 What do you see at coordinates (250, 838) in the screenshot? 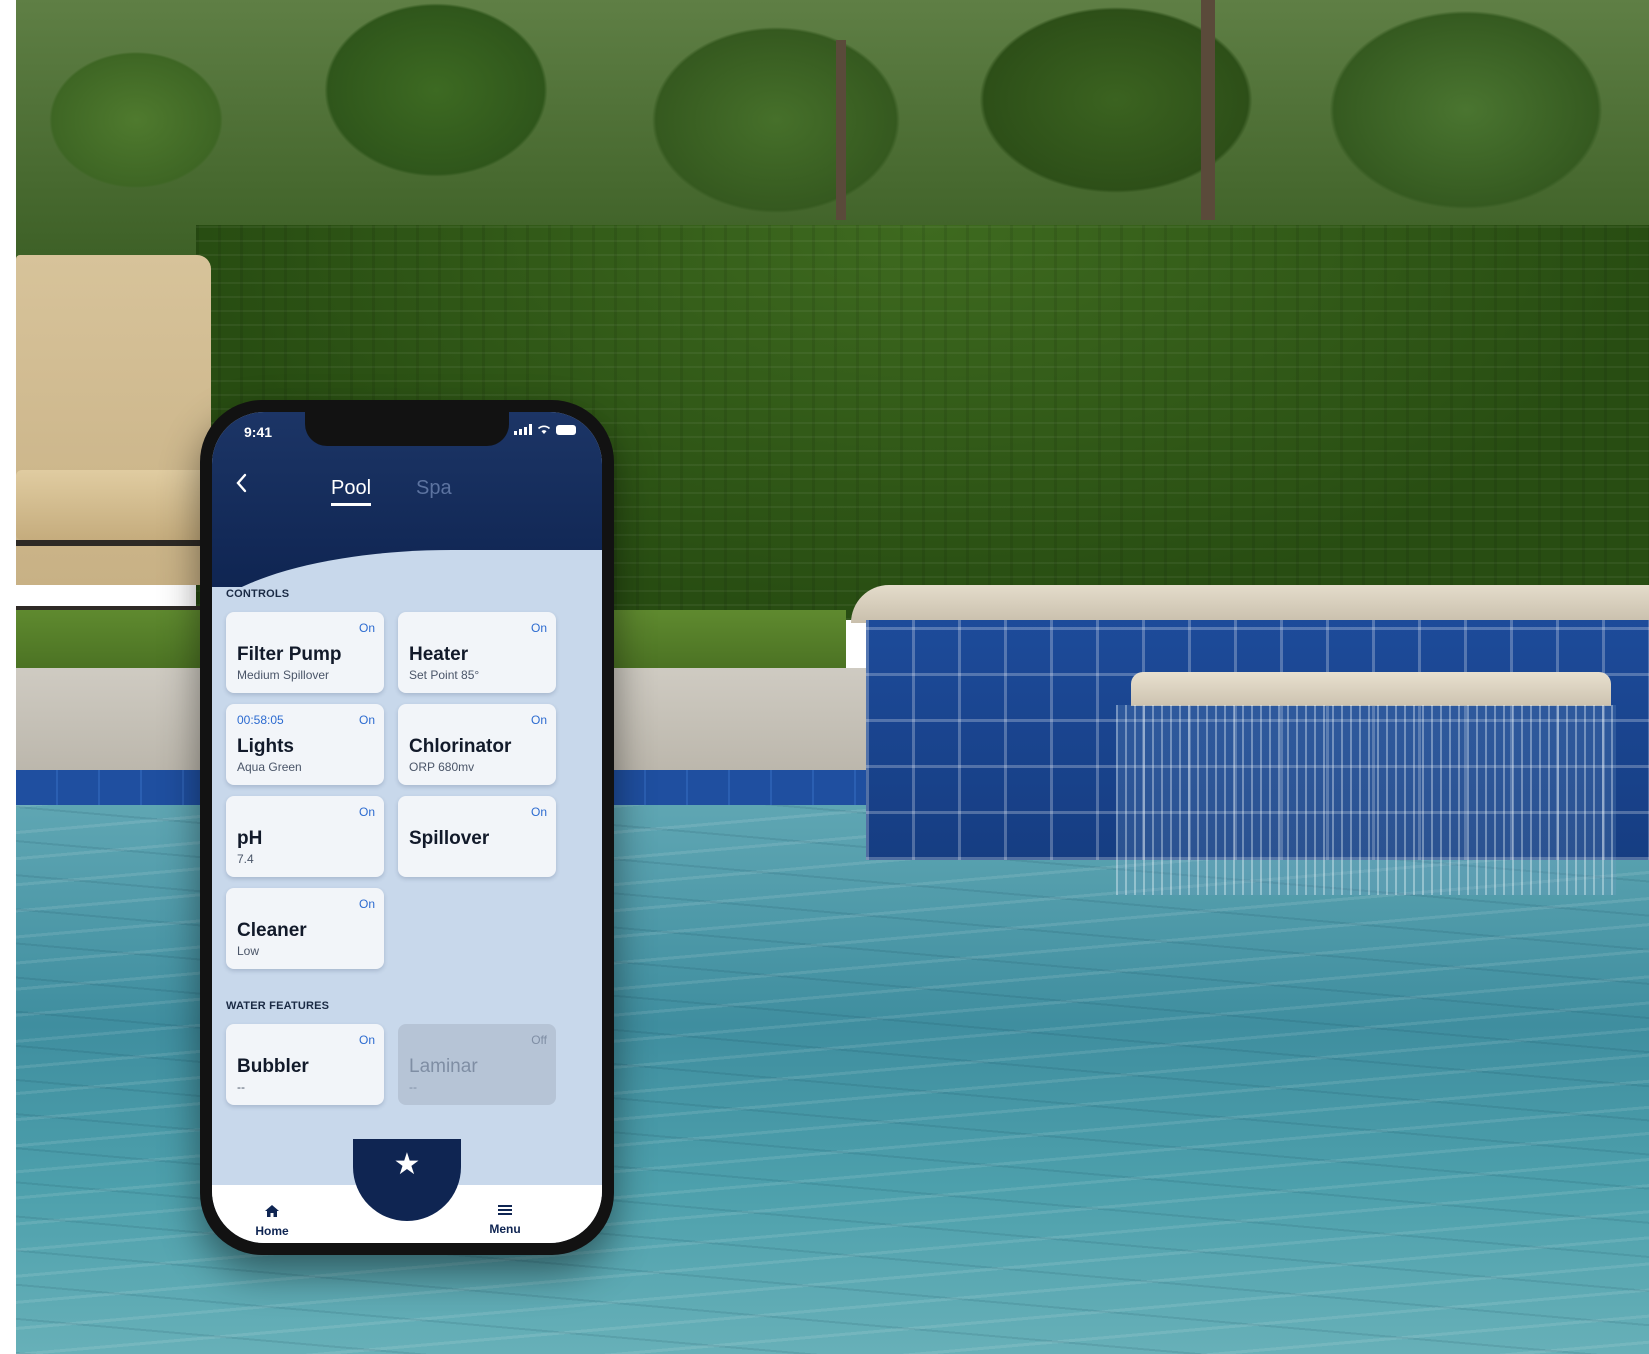
I see `card-title: pH` at bounding box center [250, 838].